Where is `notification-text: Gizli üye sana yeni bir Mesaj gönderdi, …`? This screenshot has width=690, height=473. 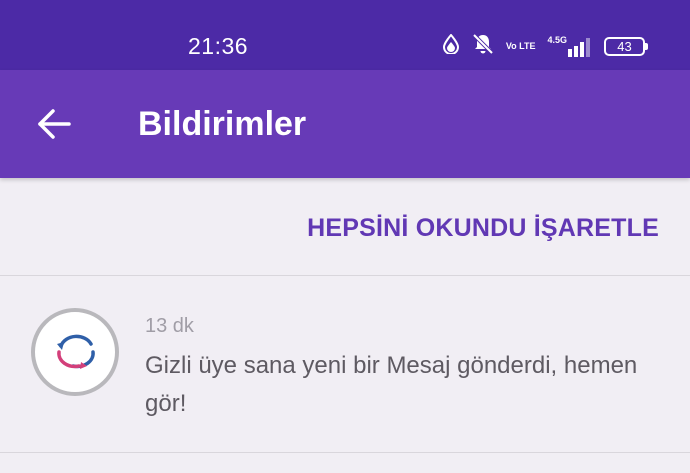
notification-text: Gizli üye sana yeni bir Mesaj gönderdi, … is located at coordinates (391, 384).